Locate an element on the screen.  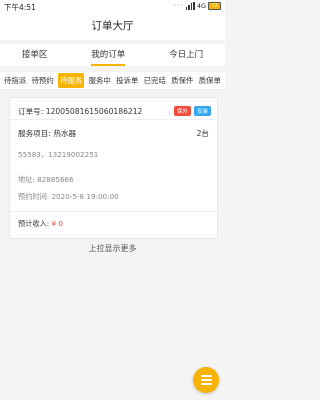
income-currency: ¥ is located at coordinates (54, 223).